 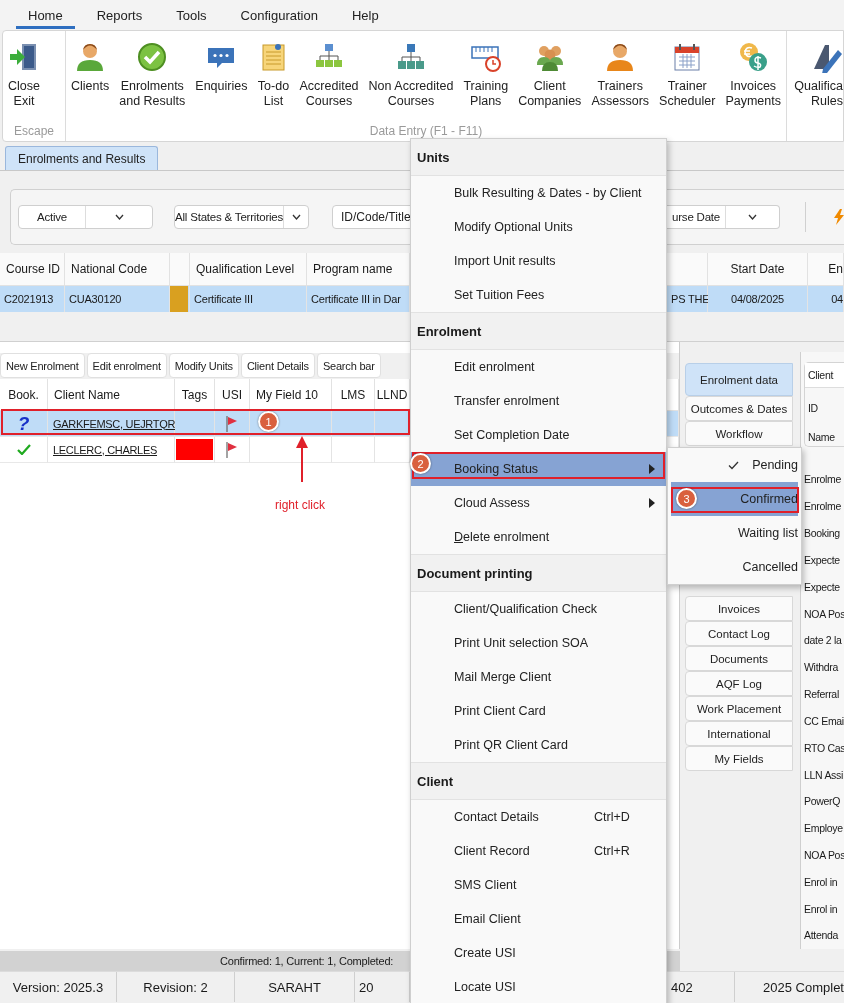 What do you see at coordinates (538, 851) in the screenshot?
I see `menu-item: Client Record Ctrl+R` at bounding box center [538, 851].